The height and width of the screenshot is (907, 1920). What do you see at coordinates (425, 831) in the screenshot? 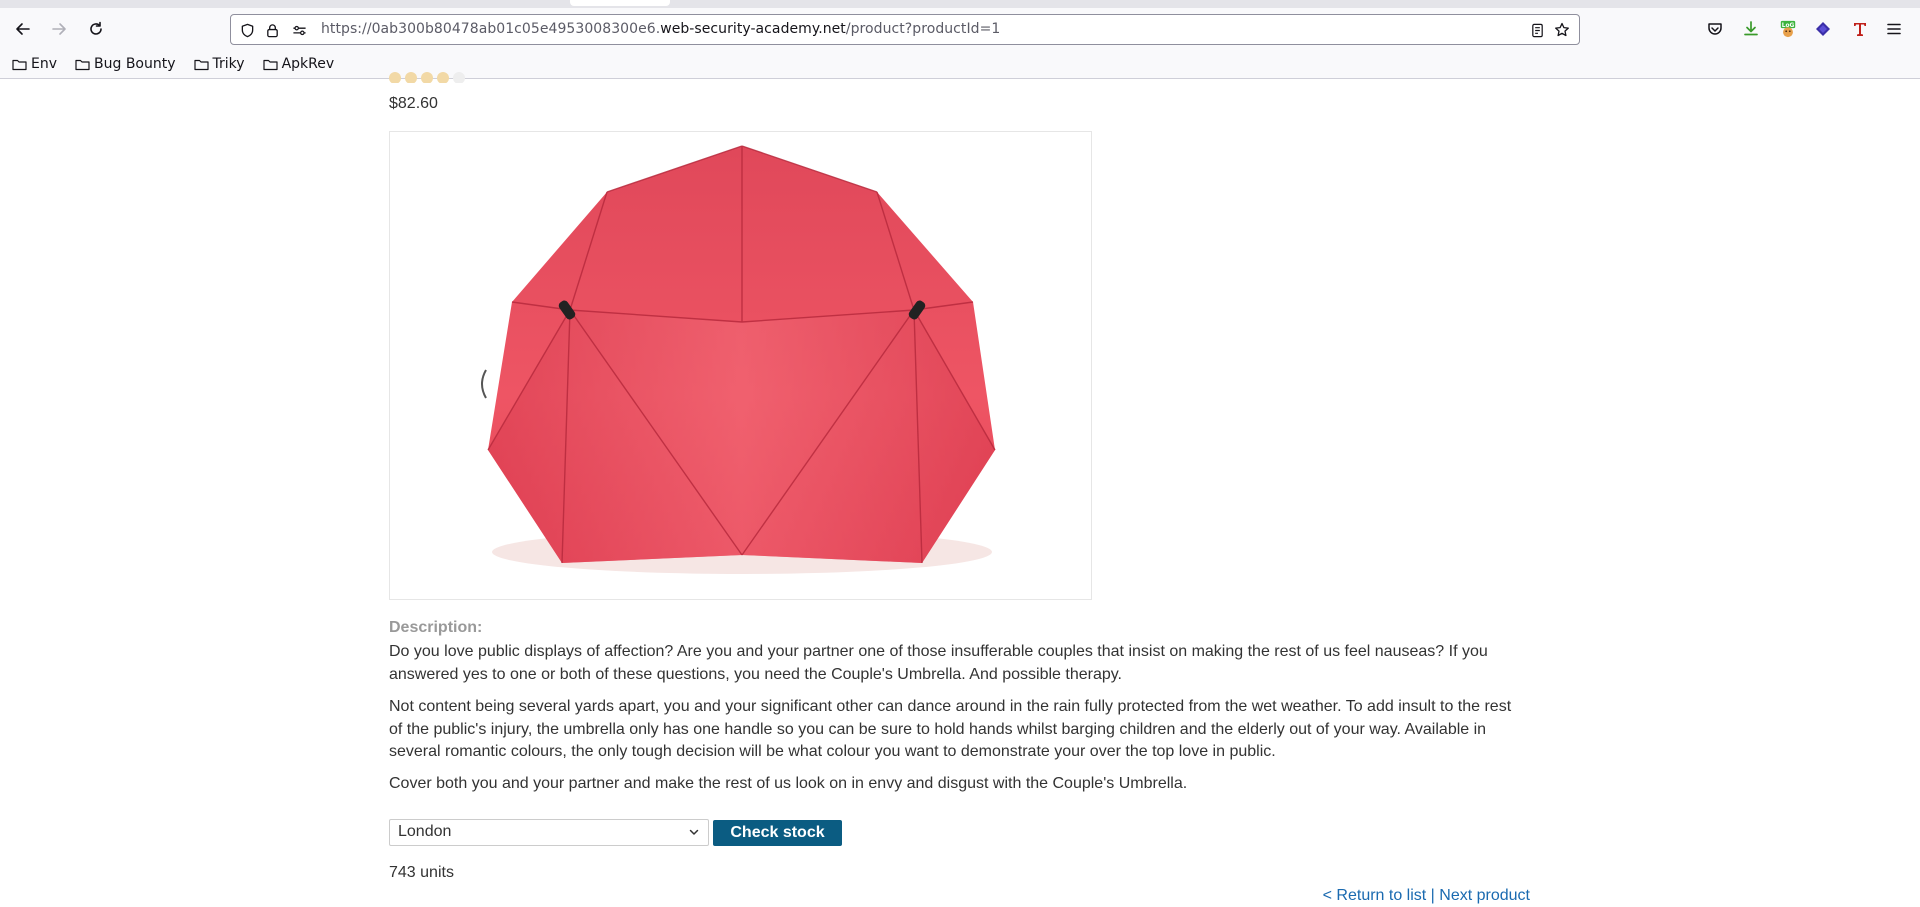
I see `store-select-value: London` at bounding box center [425, 831].